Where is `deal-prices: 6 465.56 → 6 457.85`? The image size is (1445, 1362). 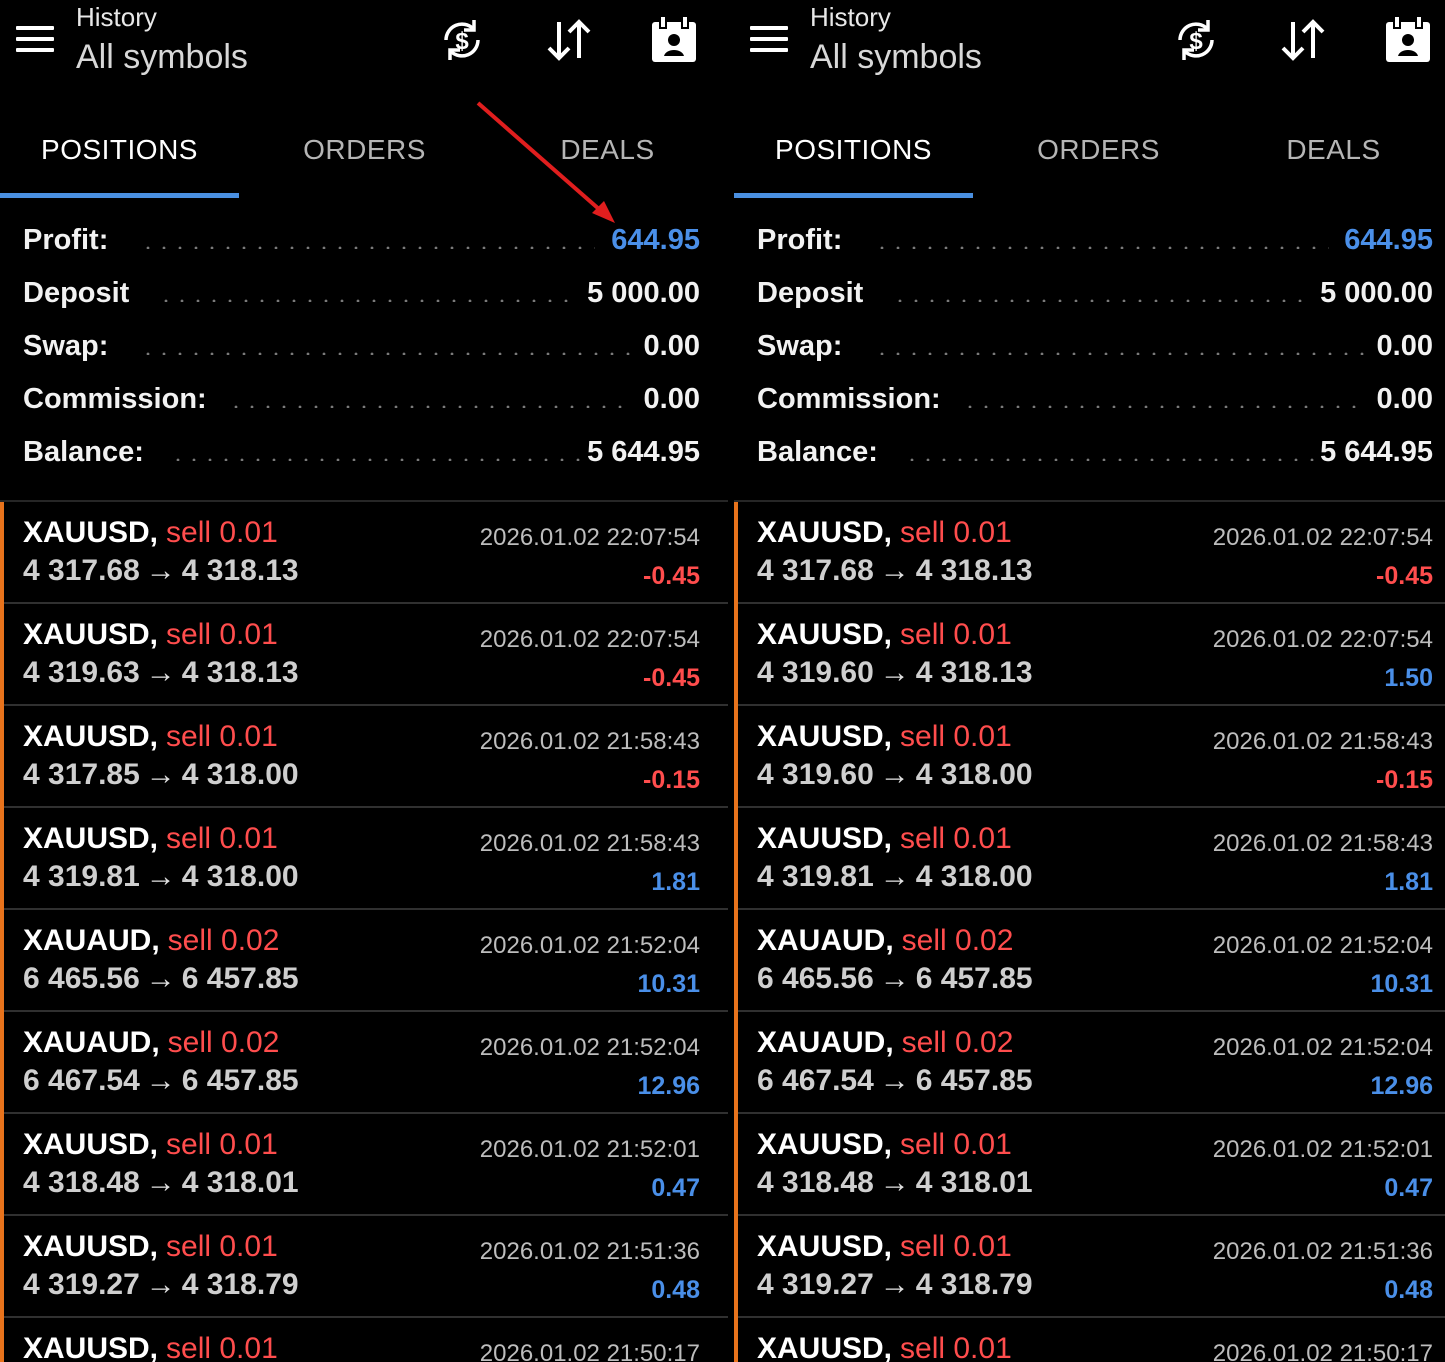 deal-prices: 6 465.56 → 6 457.85 is located at coordinates (161, 979).